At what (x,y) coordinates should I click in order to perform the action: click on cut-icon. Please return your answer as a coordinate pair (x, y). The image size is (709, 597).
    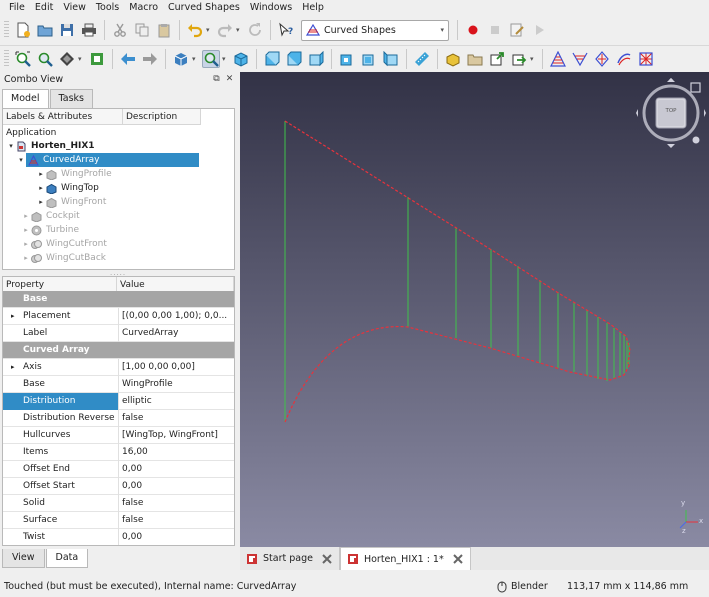
    Looking at the image, I should click on (120, 30).